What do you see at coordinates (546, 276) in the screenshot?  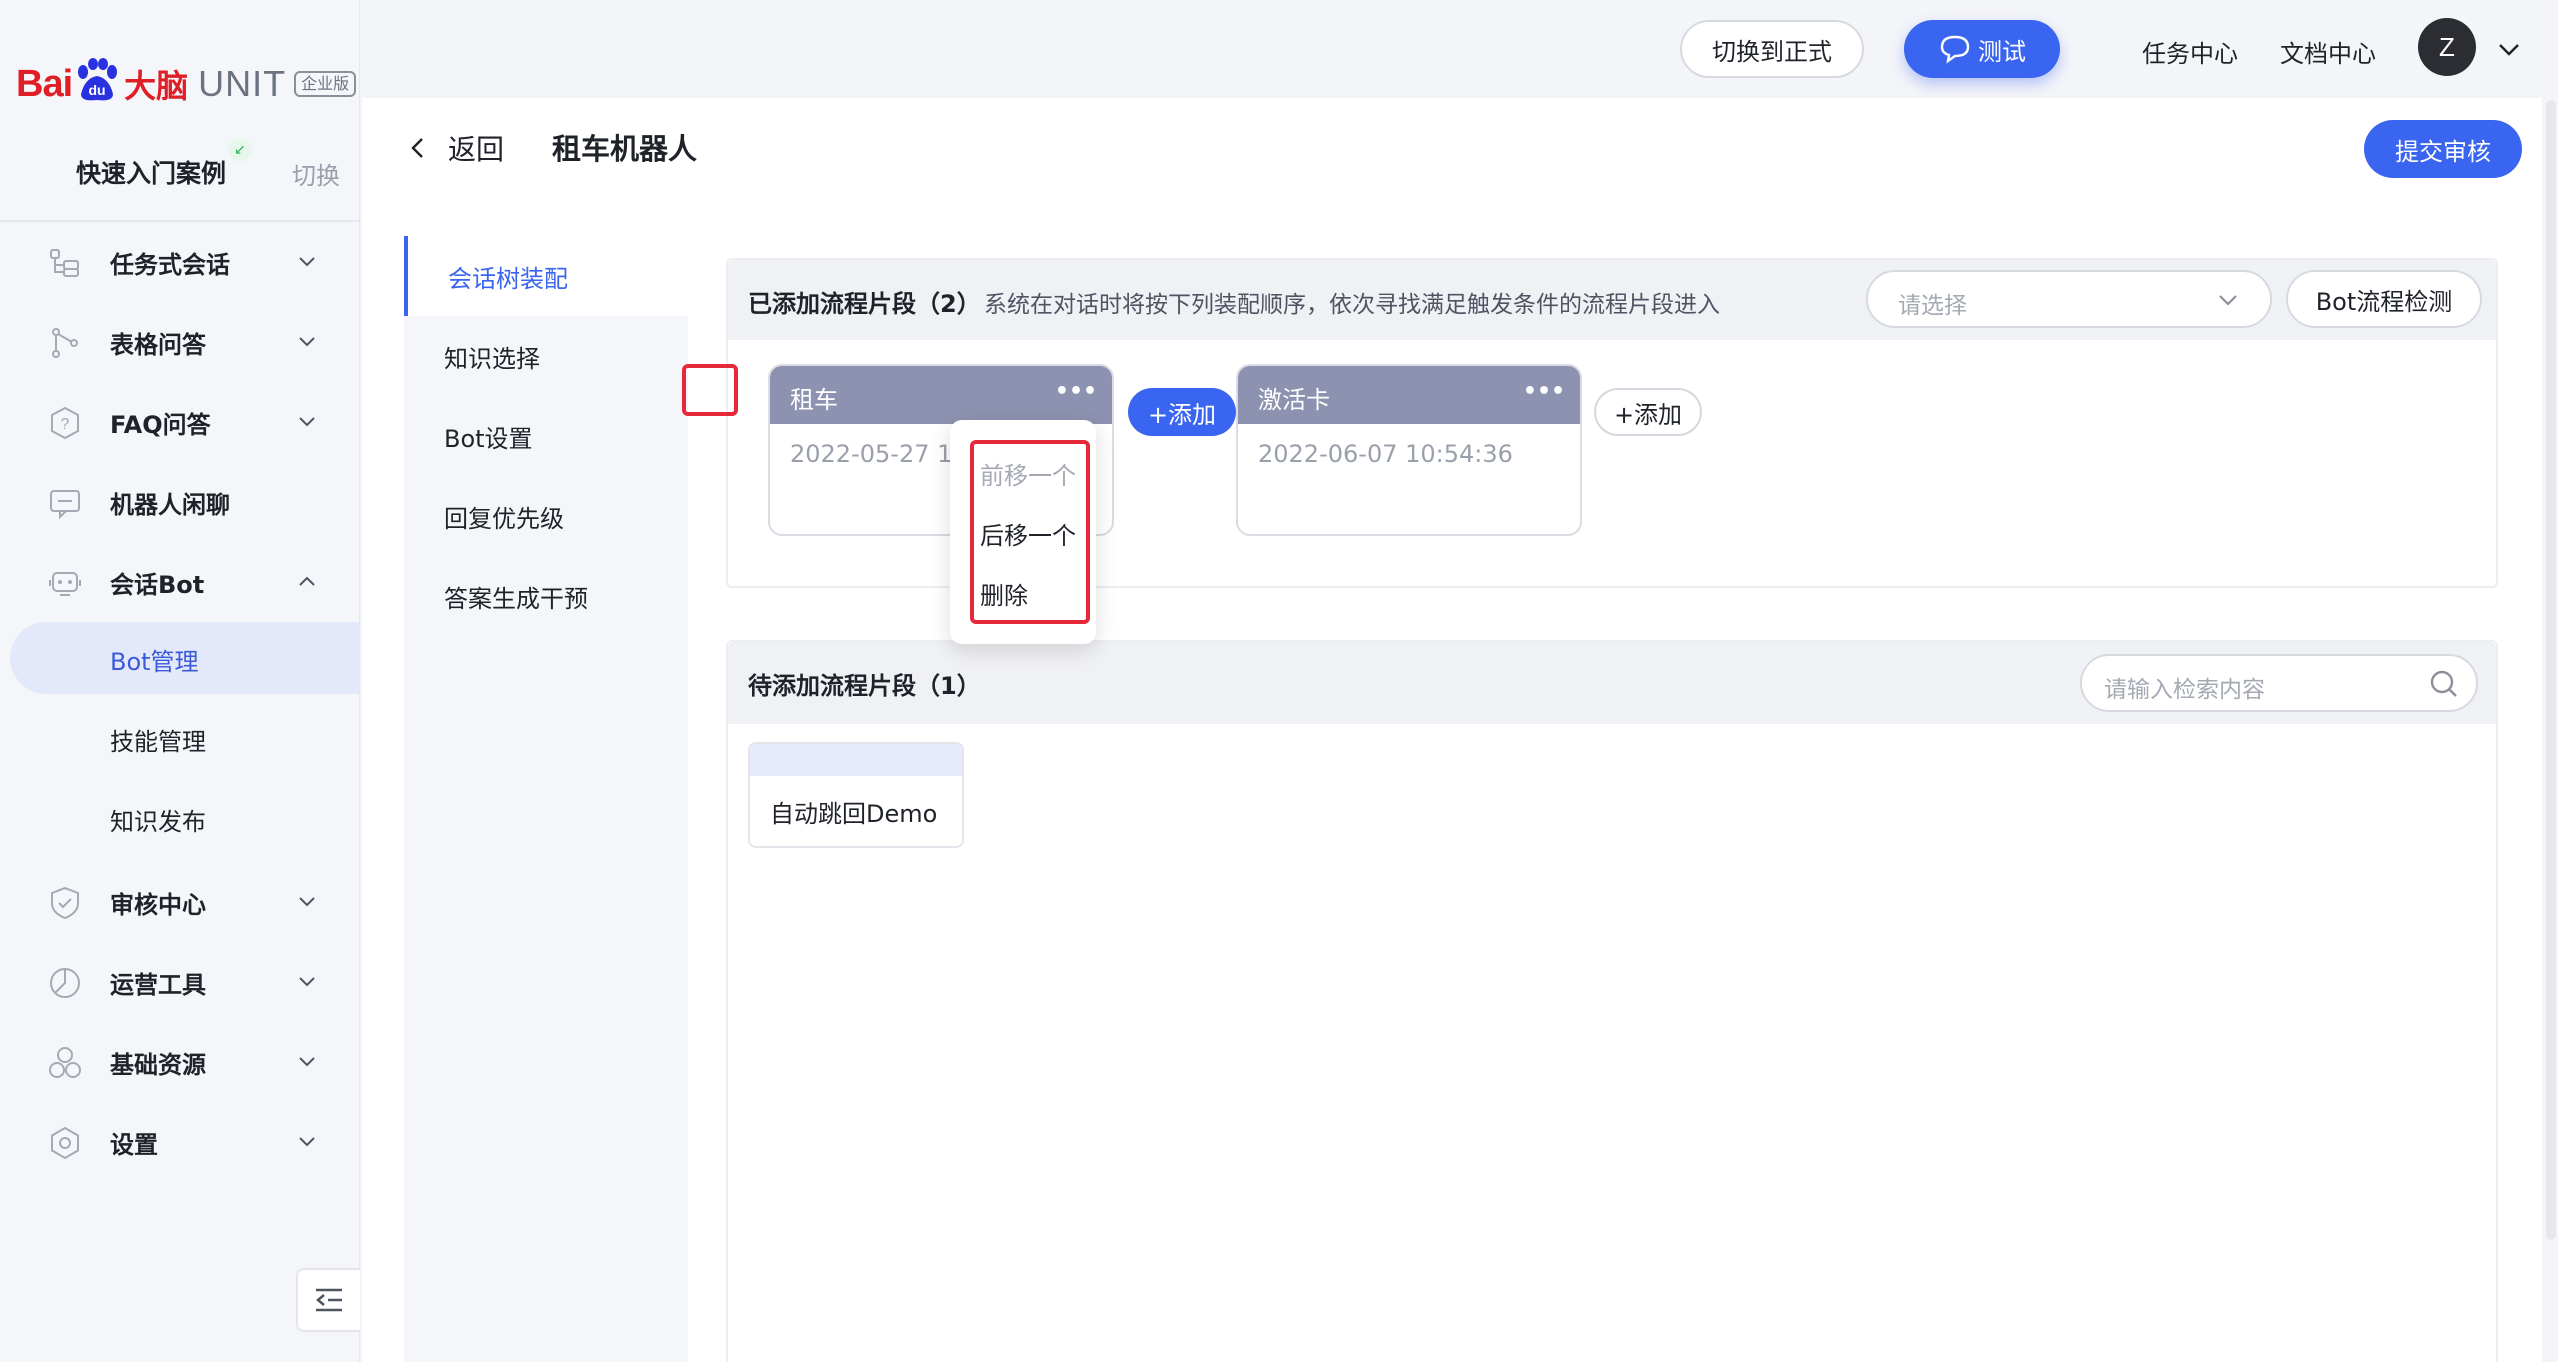 I see `tab-dialog-tree-assembly: 会话树装配` at bounding box center [546, 276].